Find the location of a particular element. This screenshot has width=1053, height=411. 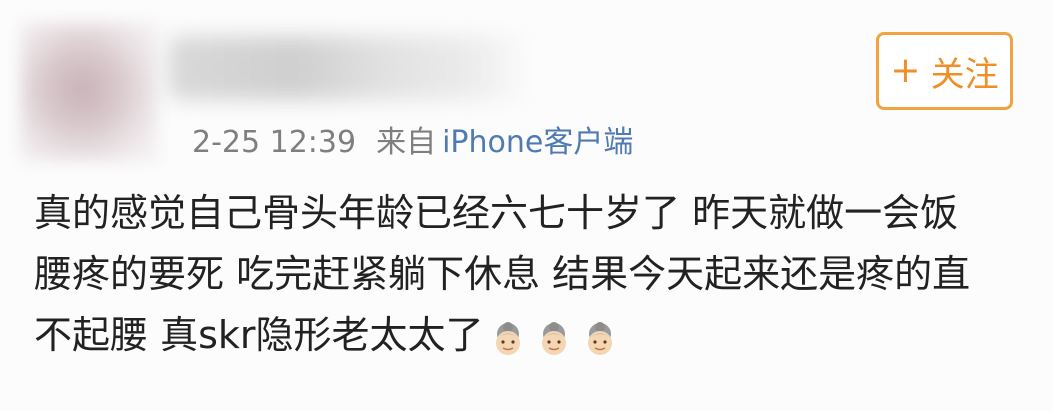

post-meta: 2-25 12:39 来自 iPhone客户端 is located at coordinates (412, 139).